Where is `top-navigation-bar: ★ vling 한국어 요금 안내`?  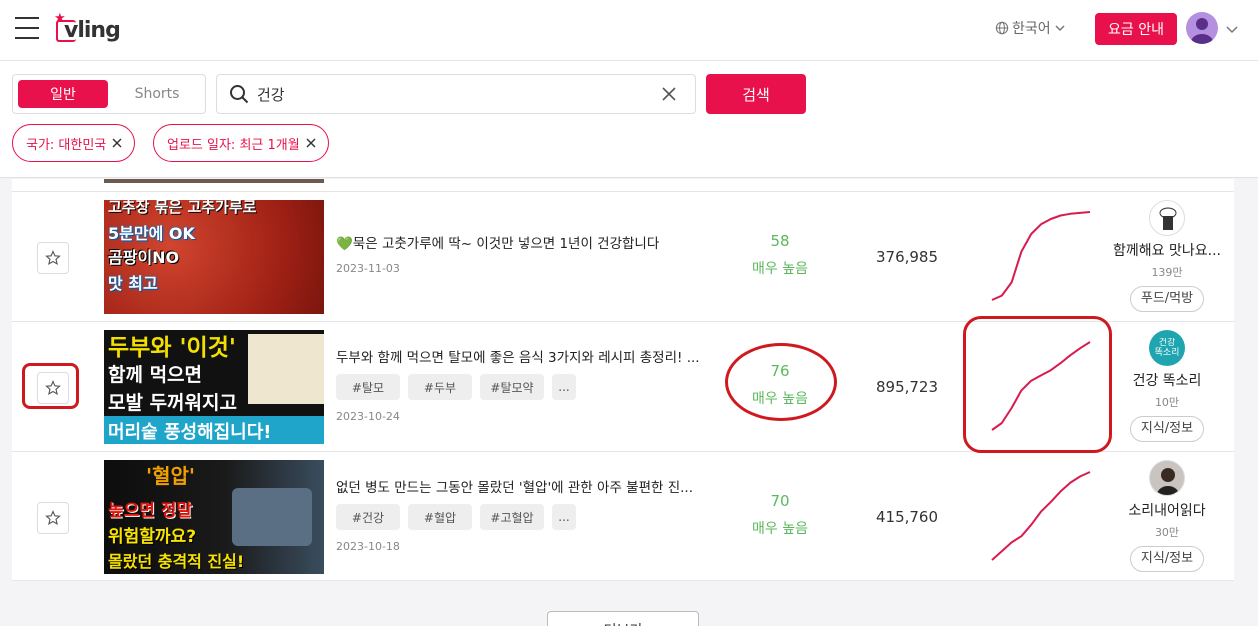 top-navigation-bar: ★ vling 한국어 요금 안내 is located at coordinates (629, 30).